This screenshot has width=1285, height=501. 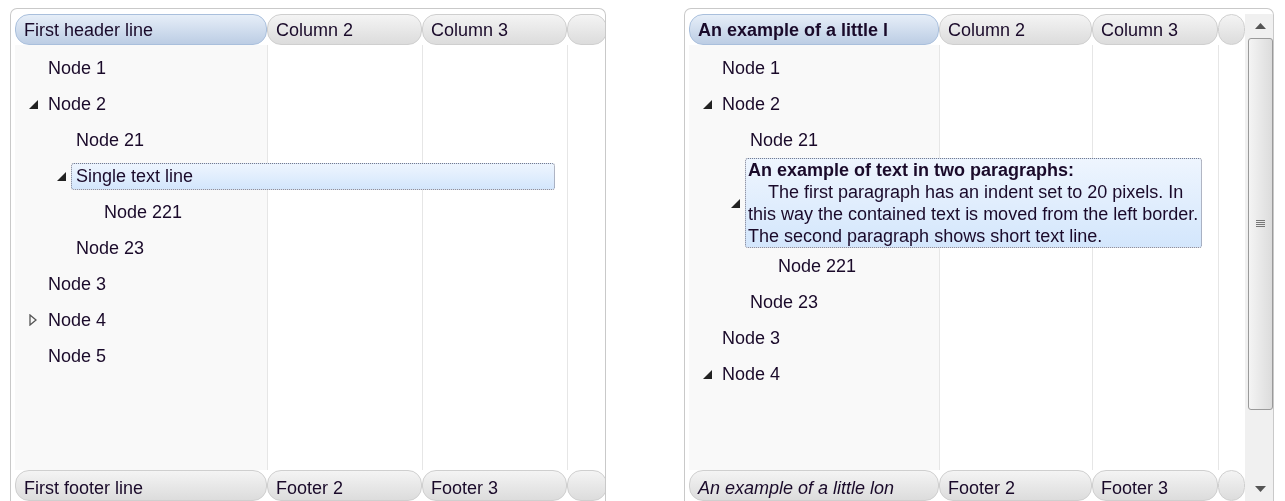 What do you see at coordinates (1231, 485) in the screenshot?
I see `footer-cell` at bounding box center [1231, 485].